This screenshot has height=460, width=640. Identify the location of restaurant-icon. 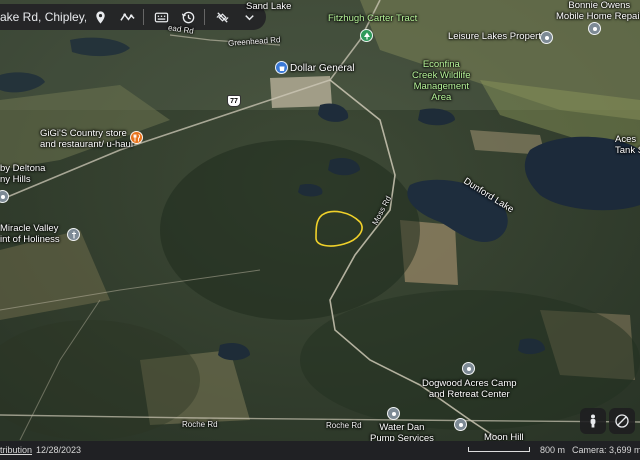
(136, 137).